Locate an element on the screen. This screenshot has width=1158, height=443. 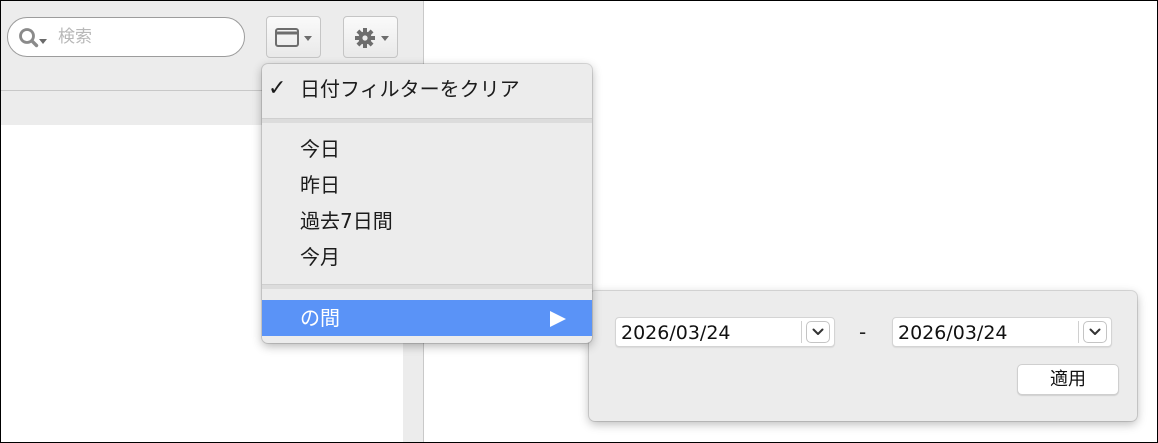
start-date-field: 2026/03/24 is located at coordinates (725, 332).